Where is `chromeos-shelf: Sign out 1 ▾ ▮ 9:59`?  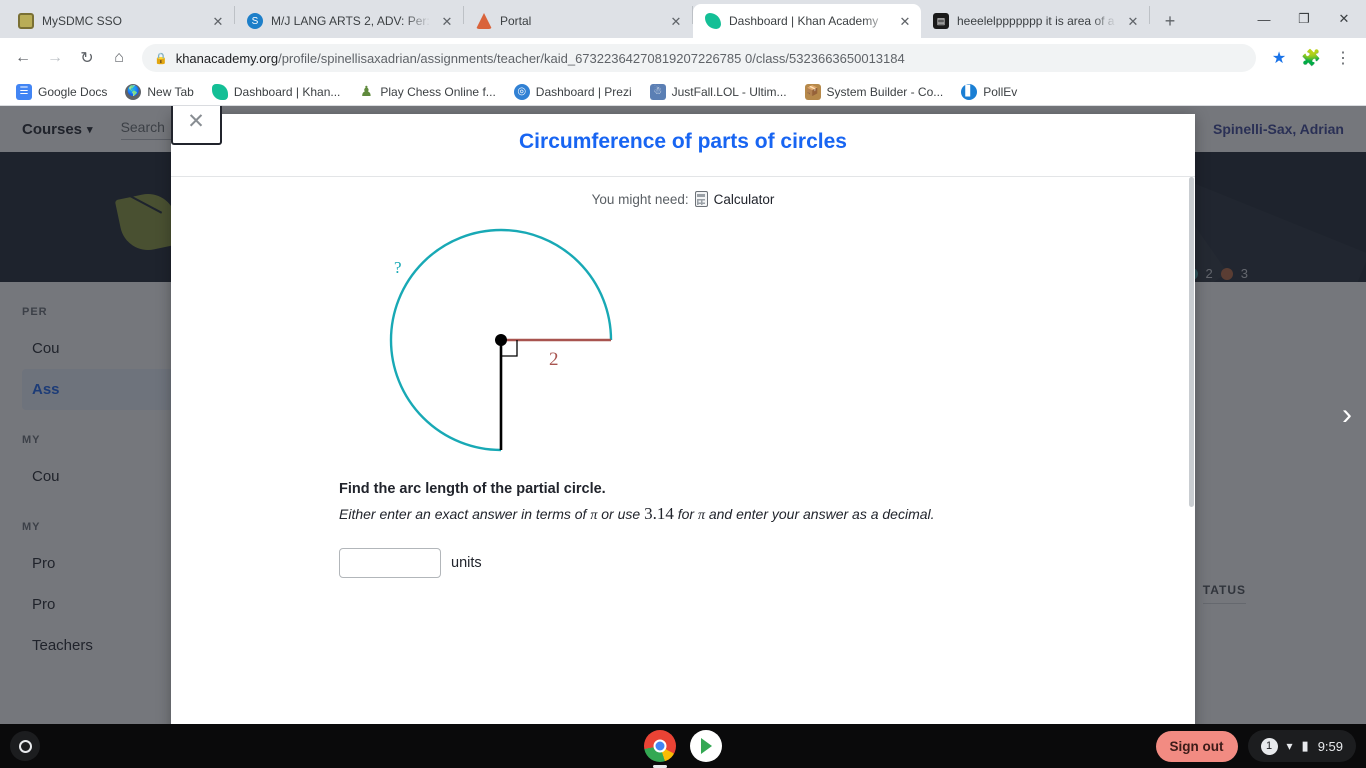 chromeos-shelf: Sign out 1 ▾ ▮ 9:59 is located at coordinates (683, 746).